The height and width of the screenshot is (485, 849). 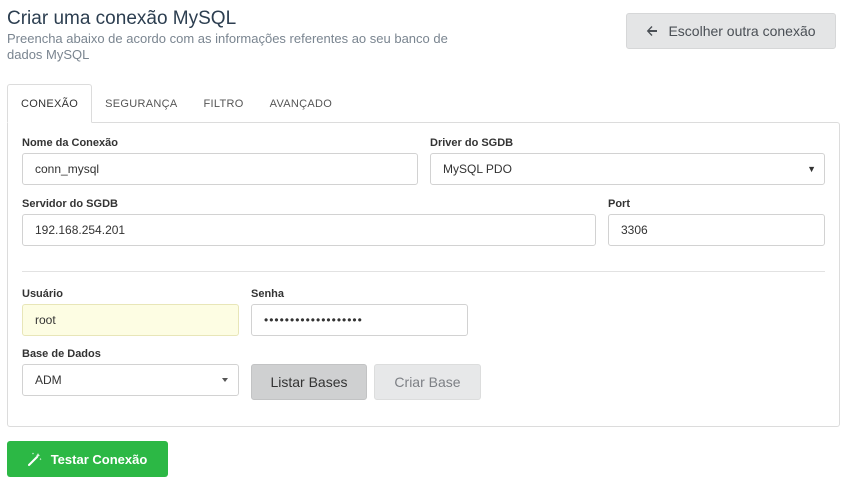 What do you see at coordinates (634, 230) in the screenshot?
I see `port-value: 3306` at bounding box center [634, 230].